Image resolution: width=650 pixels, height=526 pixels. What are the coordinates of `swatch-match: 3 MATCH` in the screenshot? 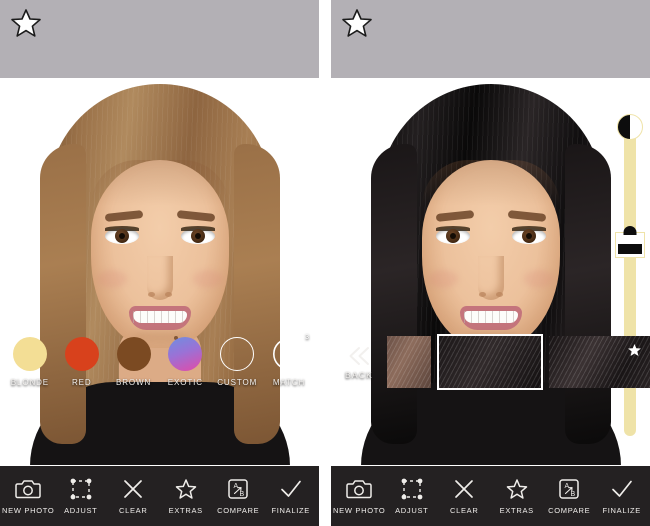 It's located at (289, 360).